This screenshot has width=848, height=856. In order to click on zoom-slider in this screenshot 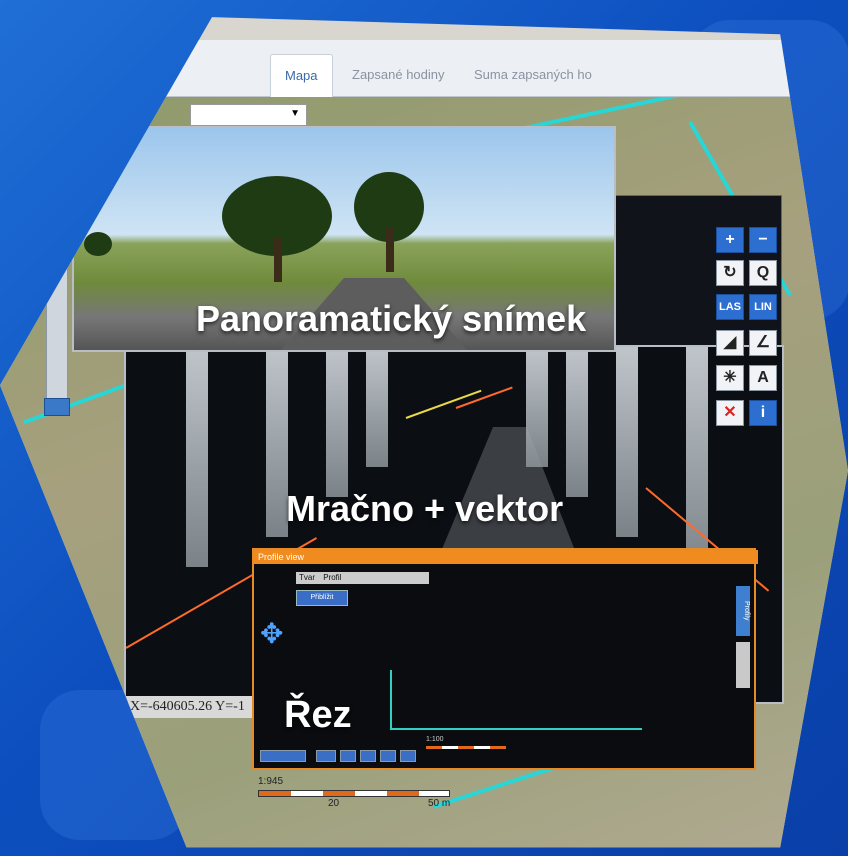, I will do `click(57, 326)`.